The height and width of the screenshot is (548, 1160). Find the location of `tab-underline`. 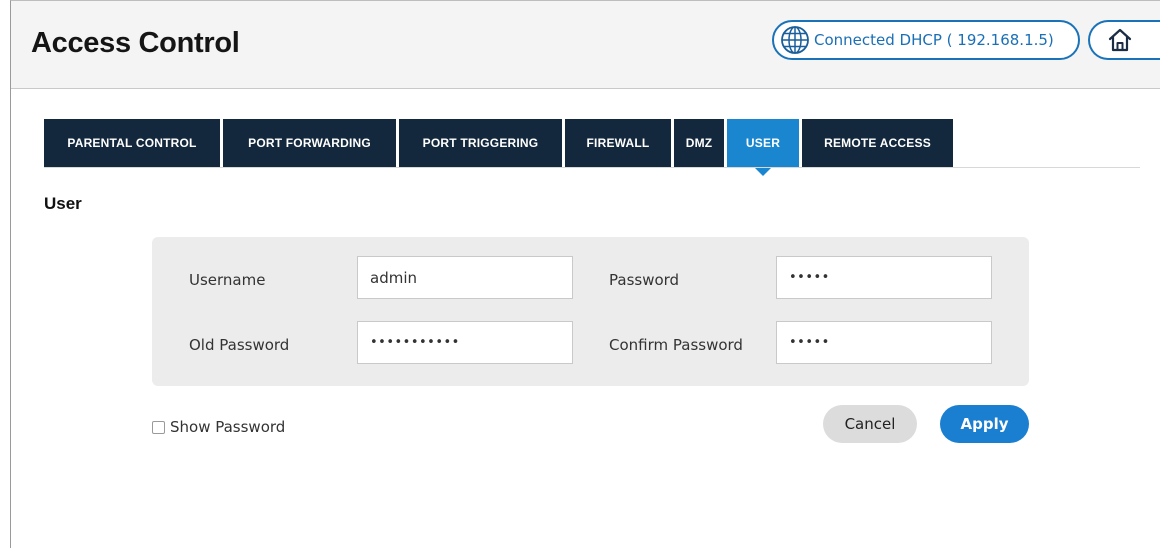

tab-underline is located at coordinates (592, 167).